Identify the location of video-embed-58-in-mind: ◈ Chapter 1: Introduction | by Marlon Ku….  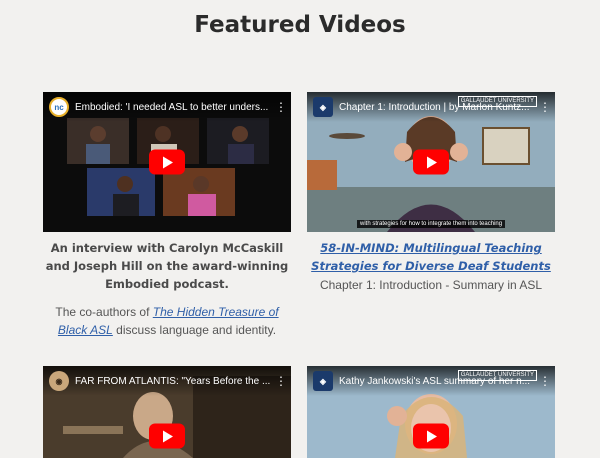
(431, 162).